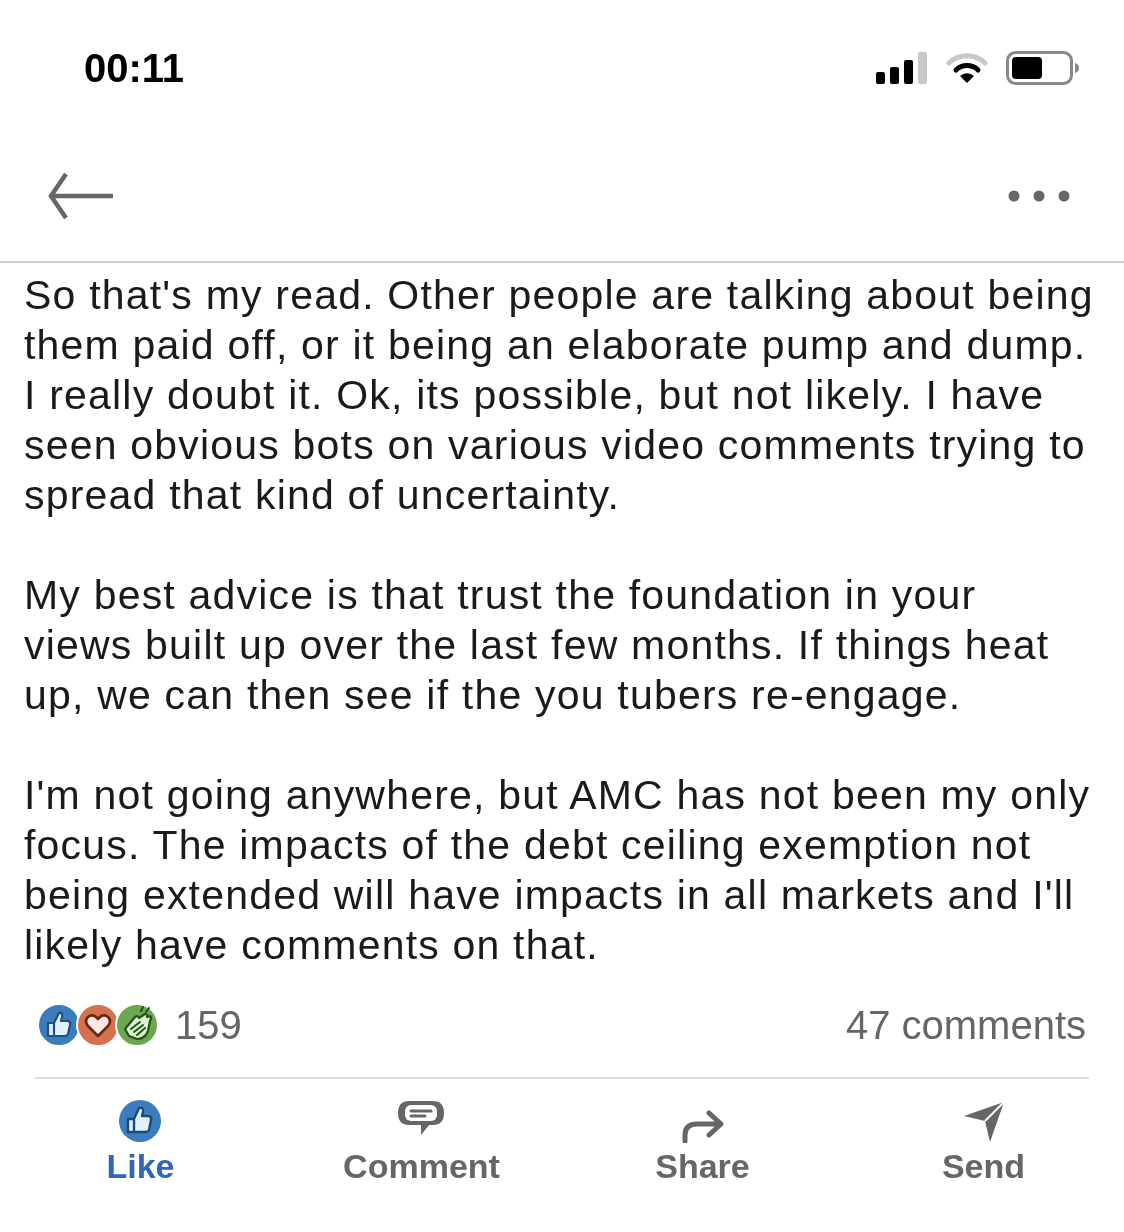 The width and height of the screenshot is (1124, 1232). Describe the element at coordinates (137, 1025) in the screenshot. I see `clapping-hands-reaction-icon` at that location.